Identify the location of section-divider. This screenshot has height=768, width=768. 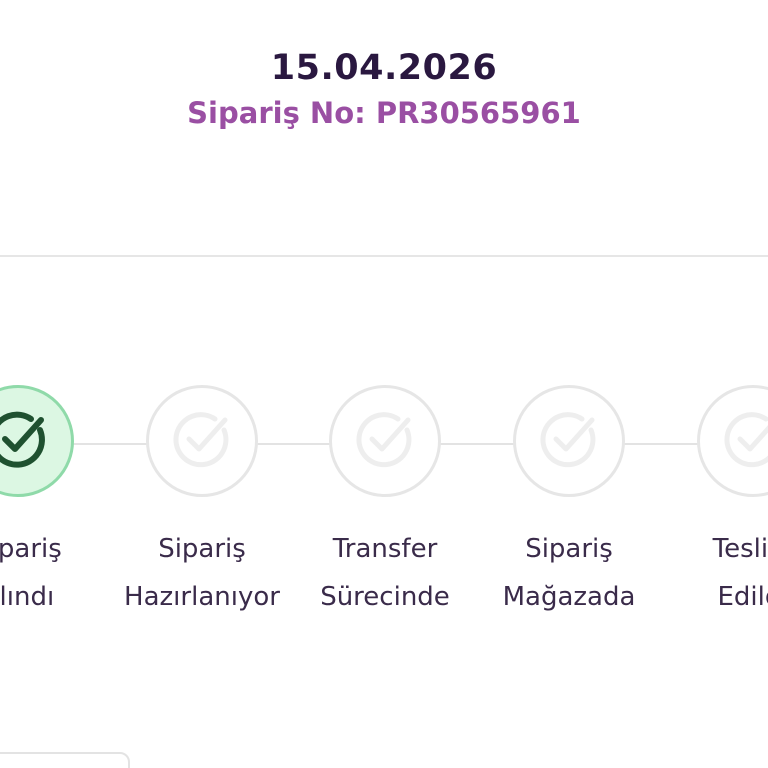
(384, 256).